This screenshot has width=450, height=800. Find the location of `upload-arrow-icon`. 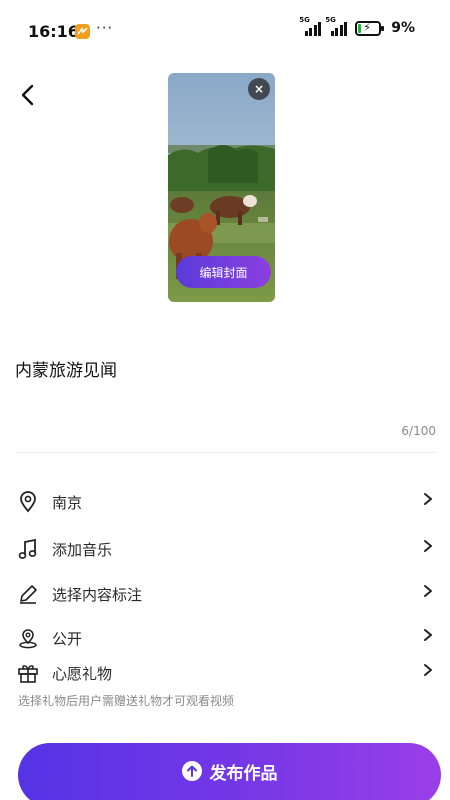

upload-arrow-icon is located at coordinates (191, 771).